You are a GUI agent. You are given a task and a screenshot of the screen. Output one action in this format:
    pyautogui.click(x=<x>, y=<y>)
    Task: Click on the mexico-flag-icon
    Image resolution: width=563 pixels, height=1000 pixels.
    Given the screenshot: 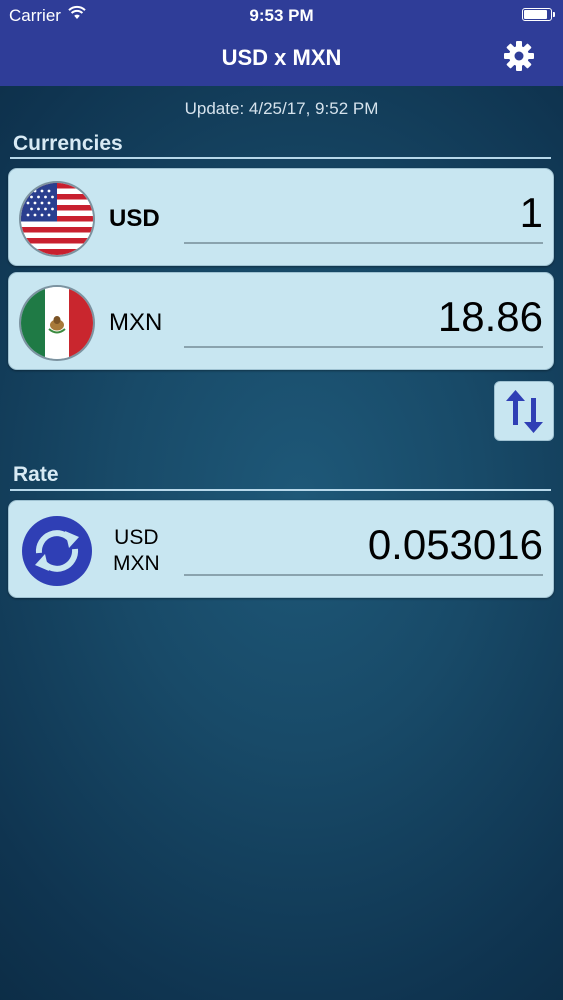 What is the action you would take?
    pyautogui.click(x=57, y=323)
    